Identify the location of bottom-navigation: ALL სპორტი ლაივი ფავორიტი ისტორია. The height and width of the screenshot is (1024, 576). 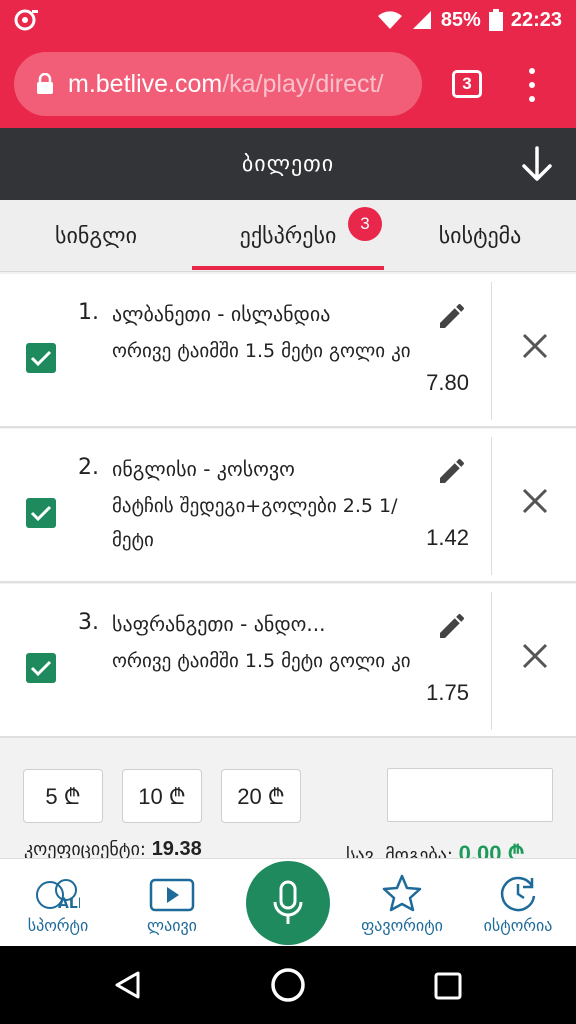
(288, 902).